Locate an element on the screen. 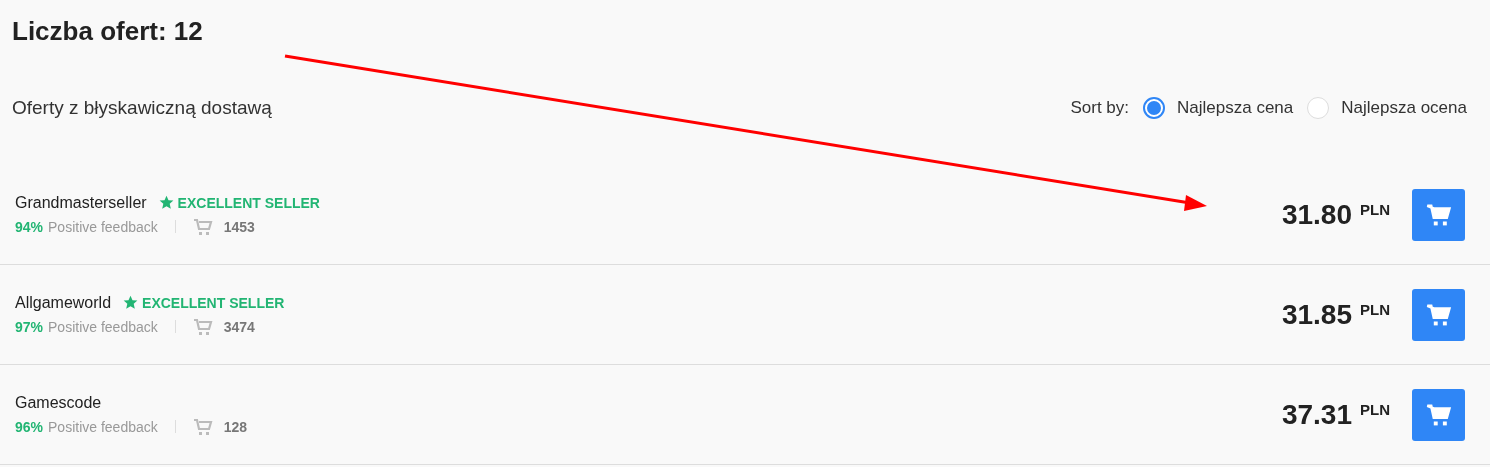 This screenshot has width=1490, height=467. offer-count-heading: Liczba ofert: 12 is located at coordinates (107, 31).